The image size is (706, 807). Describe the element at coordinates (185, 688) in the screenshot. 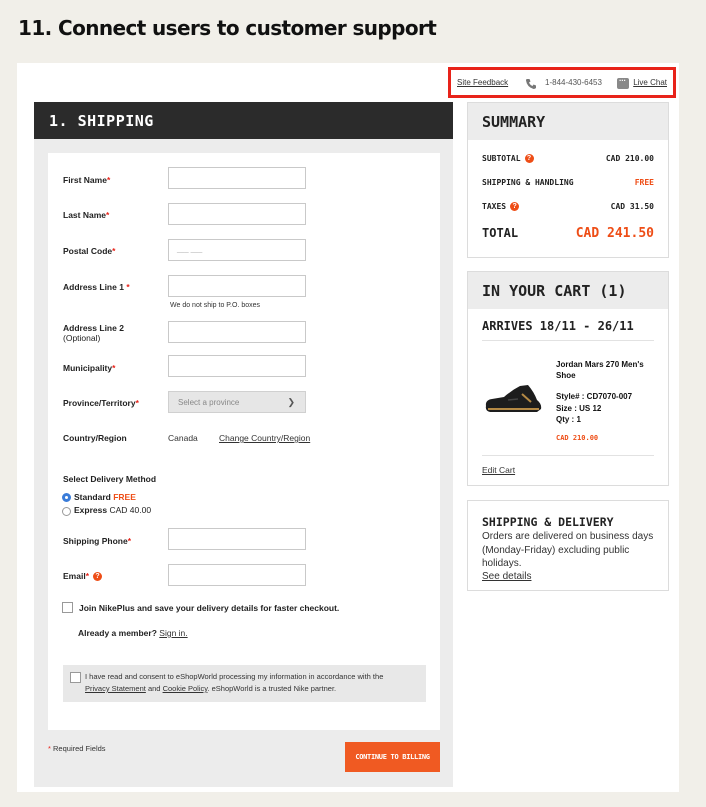

I see `cookie-policy-link: Cookie Policy` at that location.